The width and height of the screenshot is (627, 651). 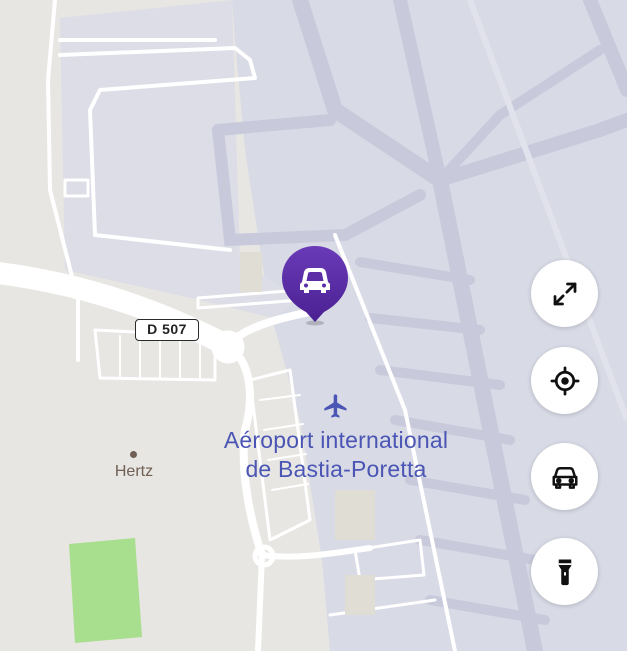 I want to click on road-shield-d507: D 507, so click(x=167, y=330).